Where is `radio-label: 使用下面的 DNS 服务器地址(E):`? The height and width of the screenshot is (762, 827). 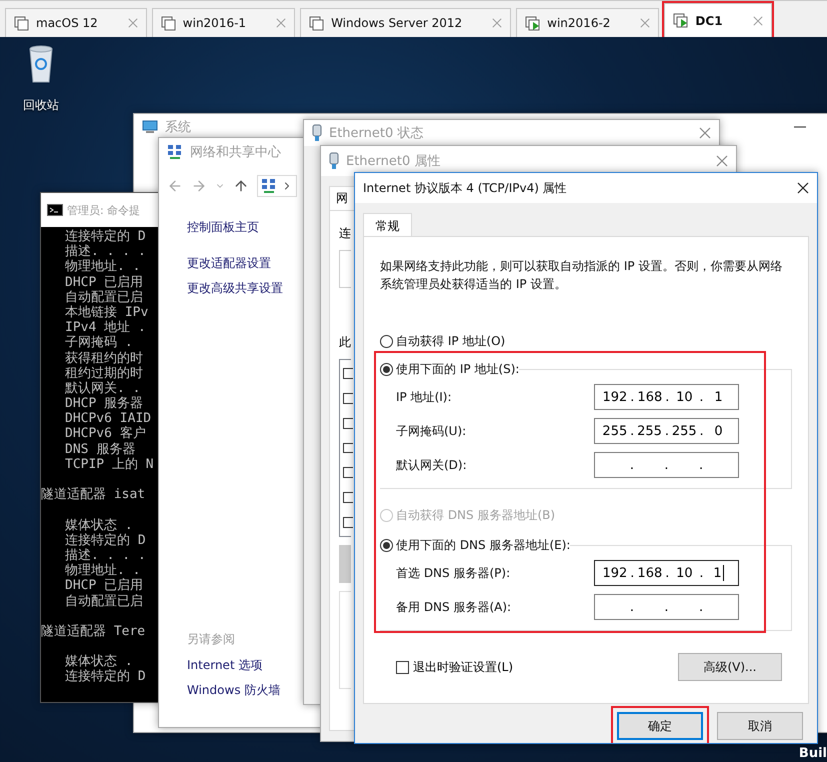 radio-label: 使用下面的 DNS 服务器地址(E): is located at coordinates (483, 545).